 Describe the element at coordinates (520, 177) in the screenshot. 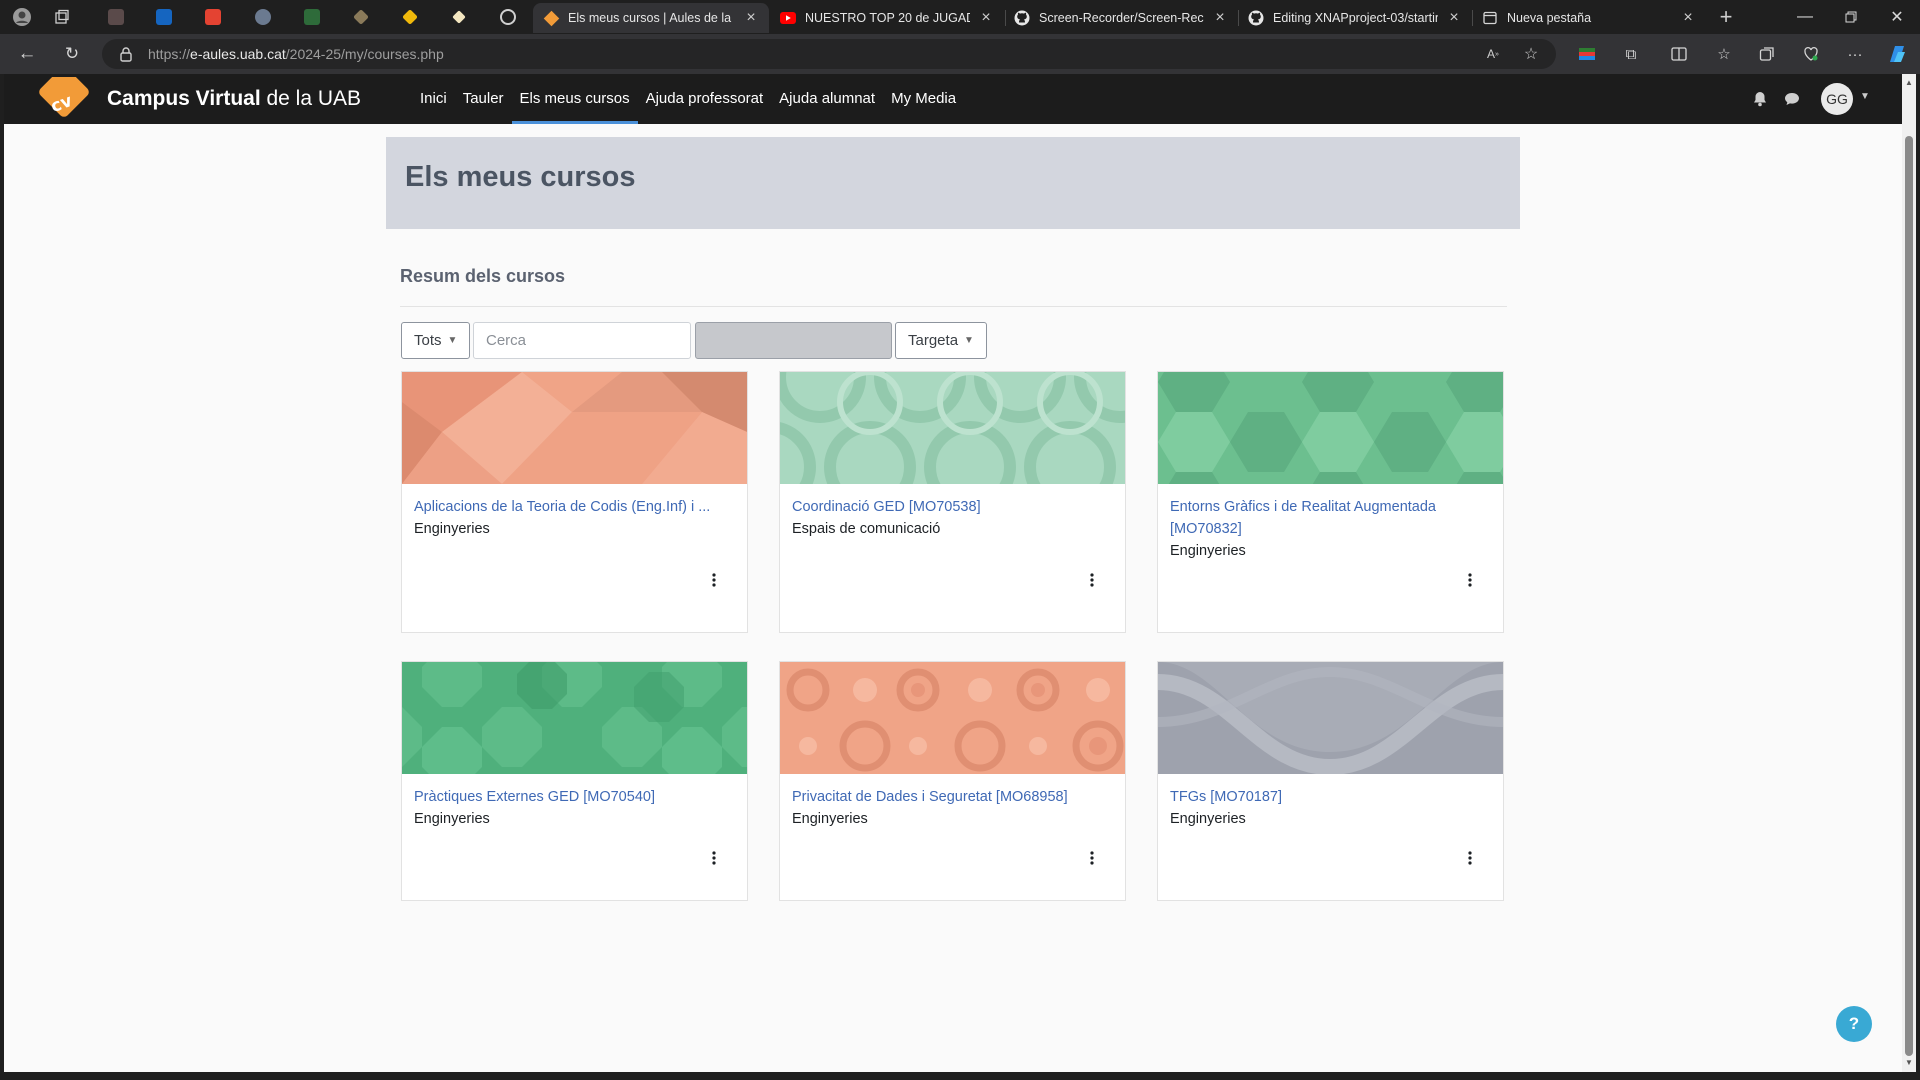

I see `page-title: Els meus cursos` at that location.